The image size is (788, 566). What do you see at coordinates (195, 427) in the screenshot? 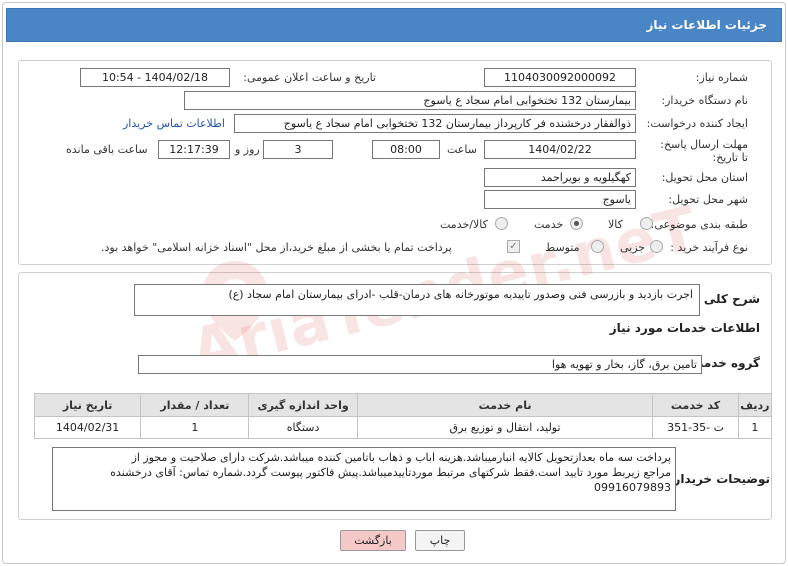
I see `quantity-cell: 1` at bounding box center [195, 427].